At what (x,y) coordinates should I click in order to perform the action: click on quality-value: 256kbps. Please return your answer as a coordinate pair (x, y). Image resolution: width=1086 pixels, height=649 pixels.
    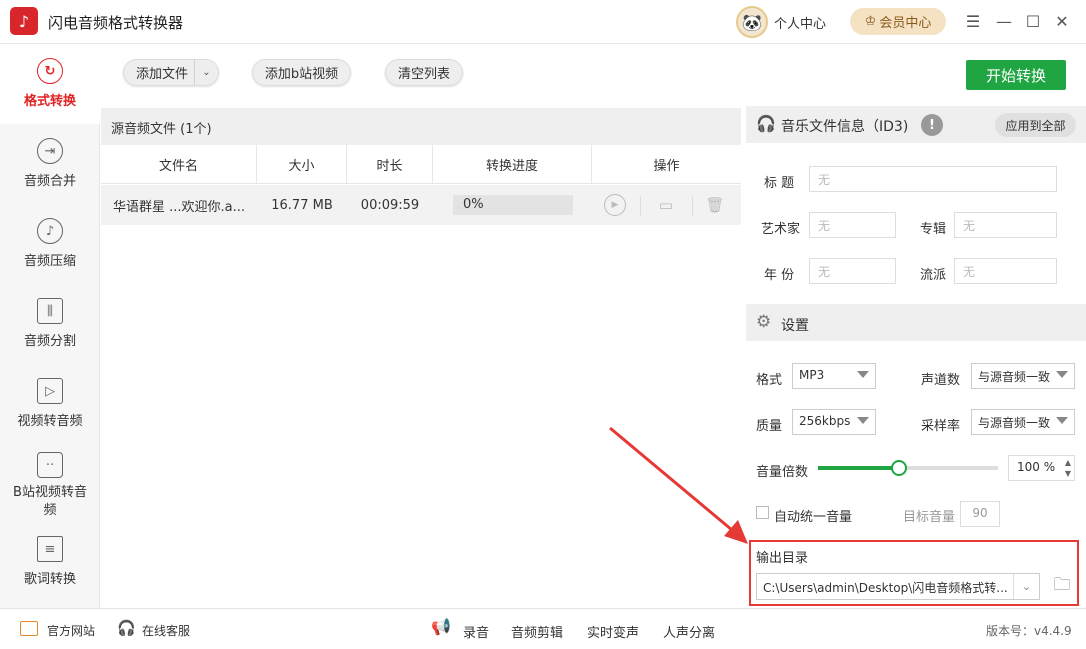
    Looking at the image, I should click on (825, 421).